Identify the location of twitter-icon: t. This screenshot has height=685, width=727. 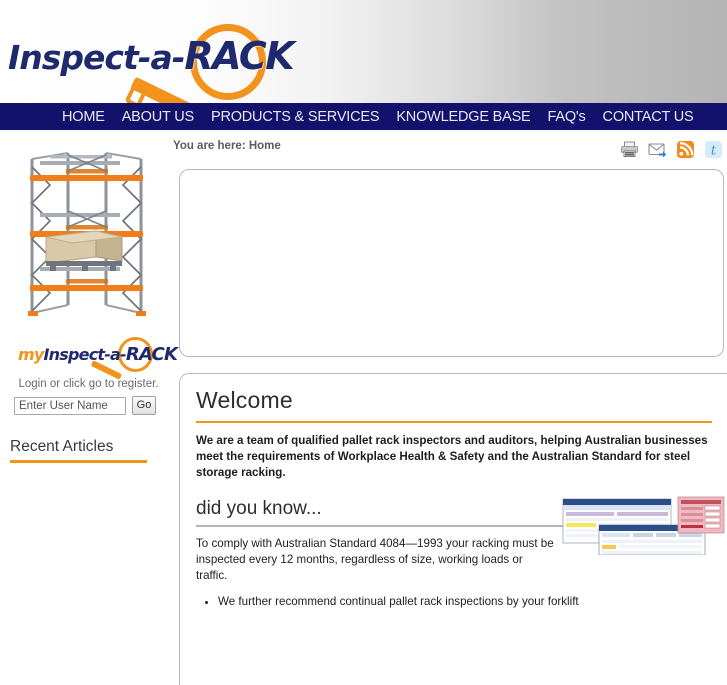
(713, 149).